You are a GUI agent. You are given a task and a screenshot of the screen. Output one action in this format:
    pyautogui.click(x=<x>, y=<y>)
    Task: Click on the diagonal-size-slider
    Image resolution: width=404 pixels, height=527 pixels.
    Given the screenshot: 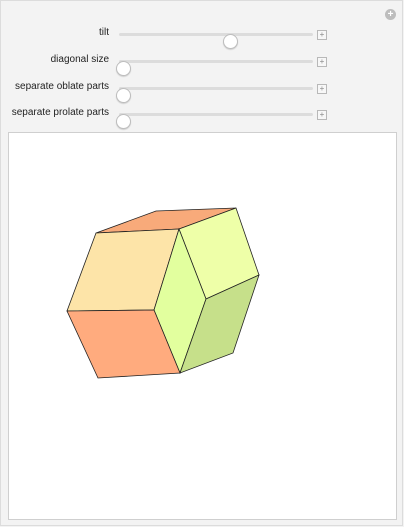 What is the action you would take?
    pyautogui.click(x=214, y=68)
    